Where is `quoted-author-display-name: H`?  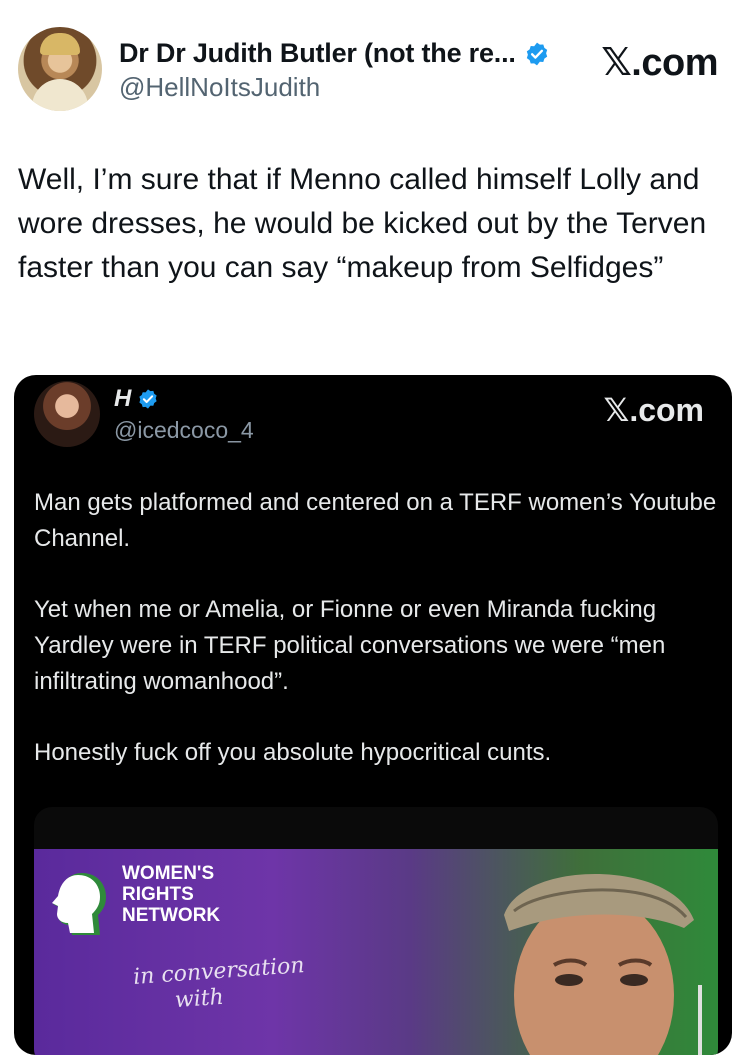
quoted-author-display-name: H is located at coordinates (122, 399).